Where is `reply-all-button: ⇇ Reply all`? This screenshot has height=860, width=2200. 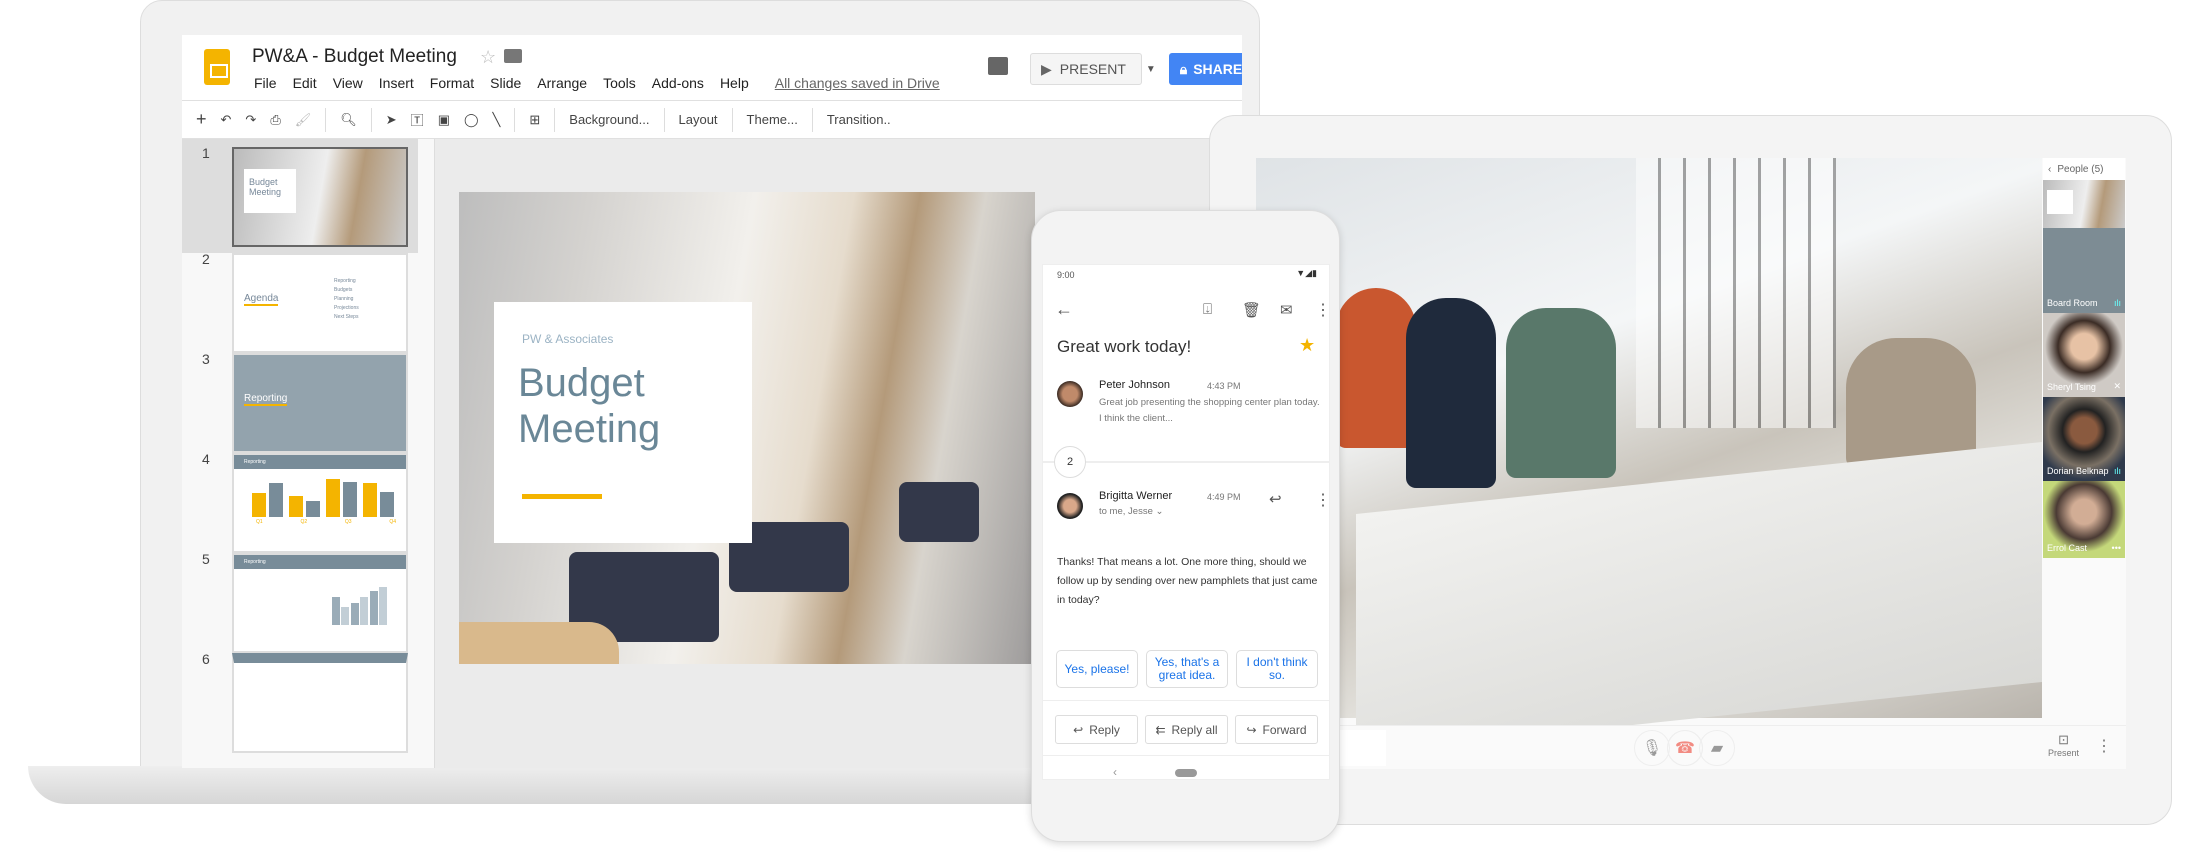
reply-all-button: ⇇ Reply all is located at coordinates (1186, 729).